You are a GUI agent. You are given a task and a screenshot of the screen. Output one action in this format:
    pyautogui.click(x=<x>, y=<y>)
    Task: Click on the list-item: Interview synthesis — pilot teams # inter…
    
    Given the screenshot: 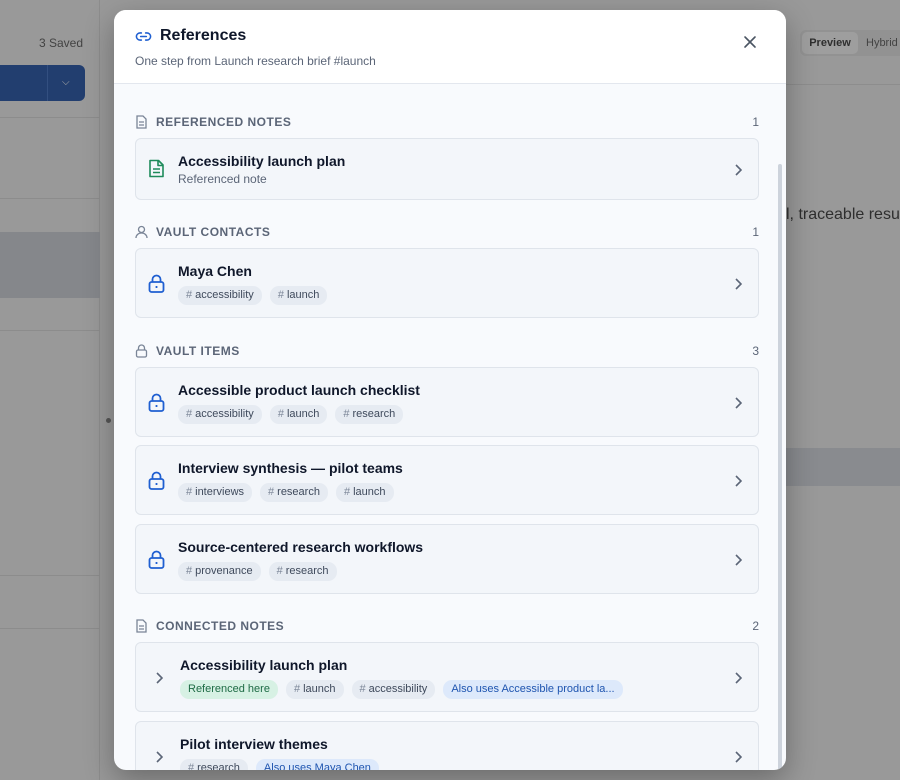 What is the action you would take?
    pyautogui.click(x=447, y=480)
    